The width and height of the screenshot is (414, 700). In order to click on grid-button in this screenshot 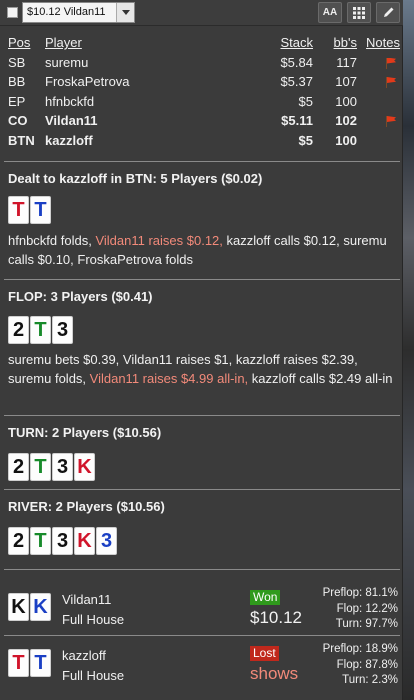, I will do `click(359, 12)`.